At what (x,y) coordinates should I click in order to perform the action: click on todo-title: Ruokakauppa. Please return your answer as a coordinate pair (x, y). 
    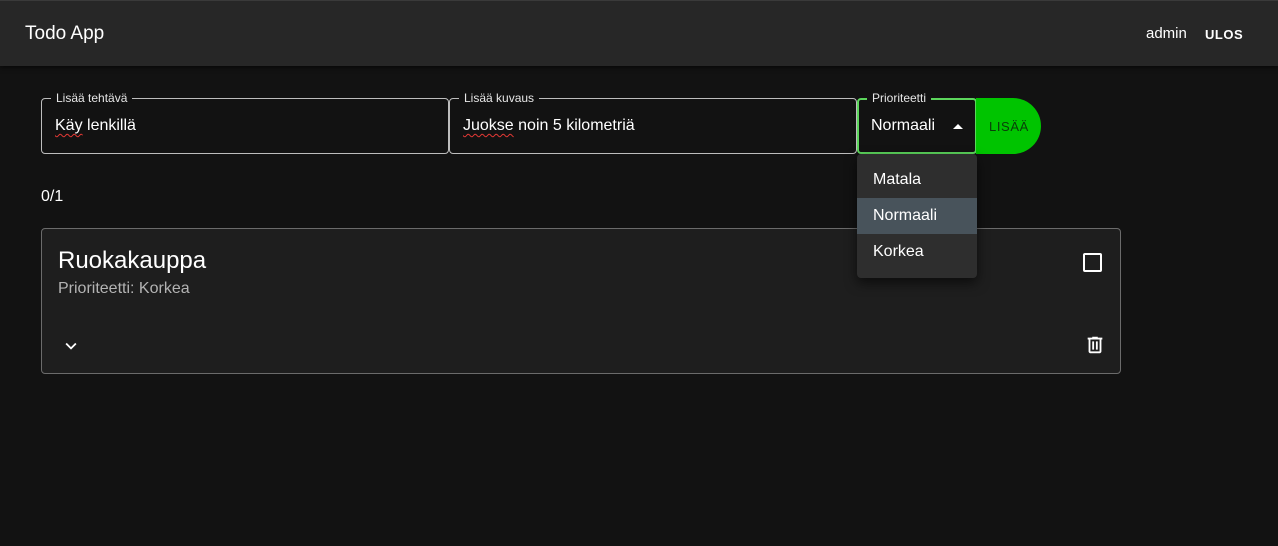
    Looking at the image, I should click on (132, 260).